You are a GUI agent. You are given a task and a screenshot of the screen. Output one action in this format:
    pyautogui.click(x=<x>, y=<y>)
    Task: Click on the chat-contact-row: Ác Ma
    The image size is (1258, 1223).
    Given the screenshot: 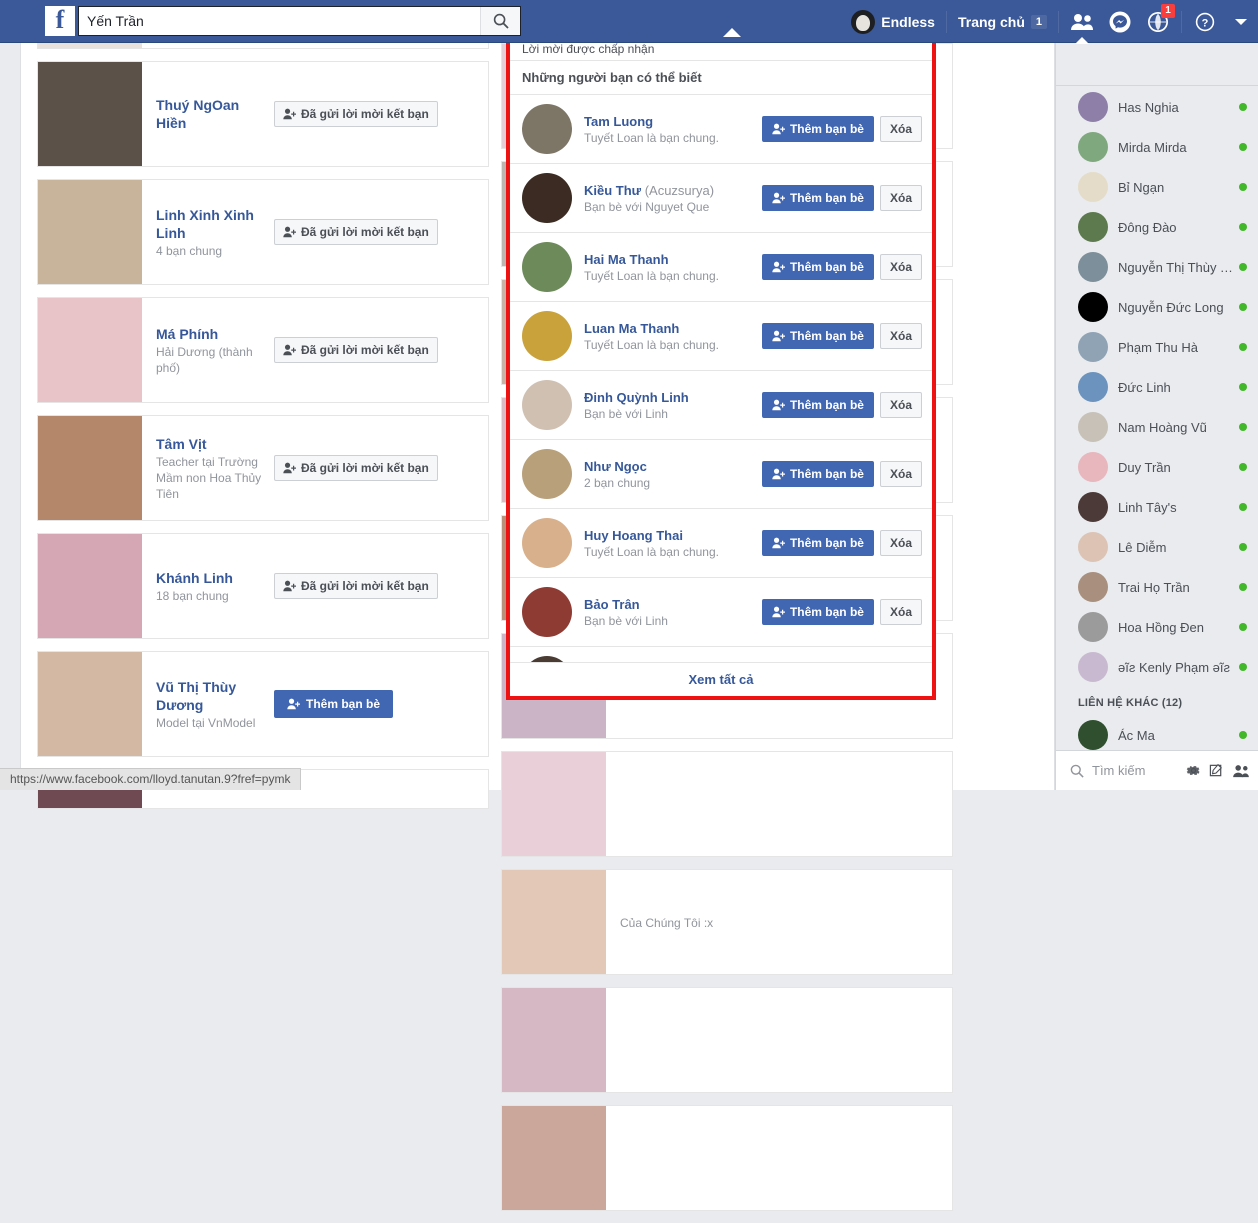 What is the action you would take?
    pyautogui.click(x=1157, y=732)
    